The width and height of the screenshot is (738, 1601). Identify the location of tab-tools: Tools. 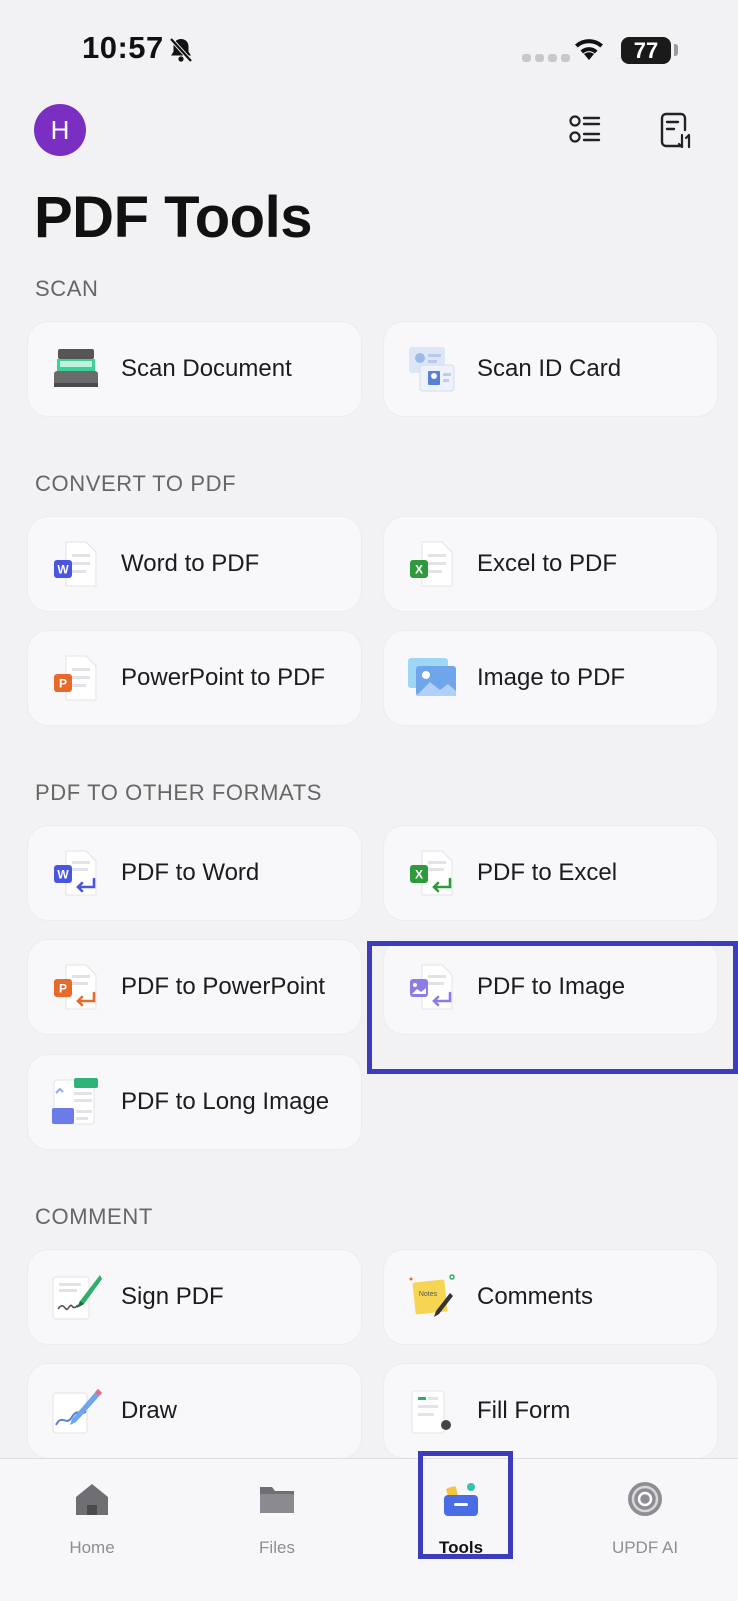
(461, 1513).